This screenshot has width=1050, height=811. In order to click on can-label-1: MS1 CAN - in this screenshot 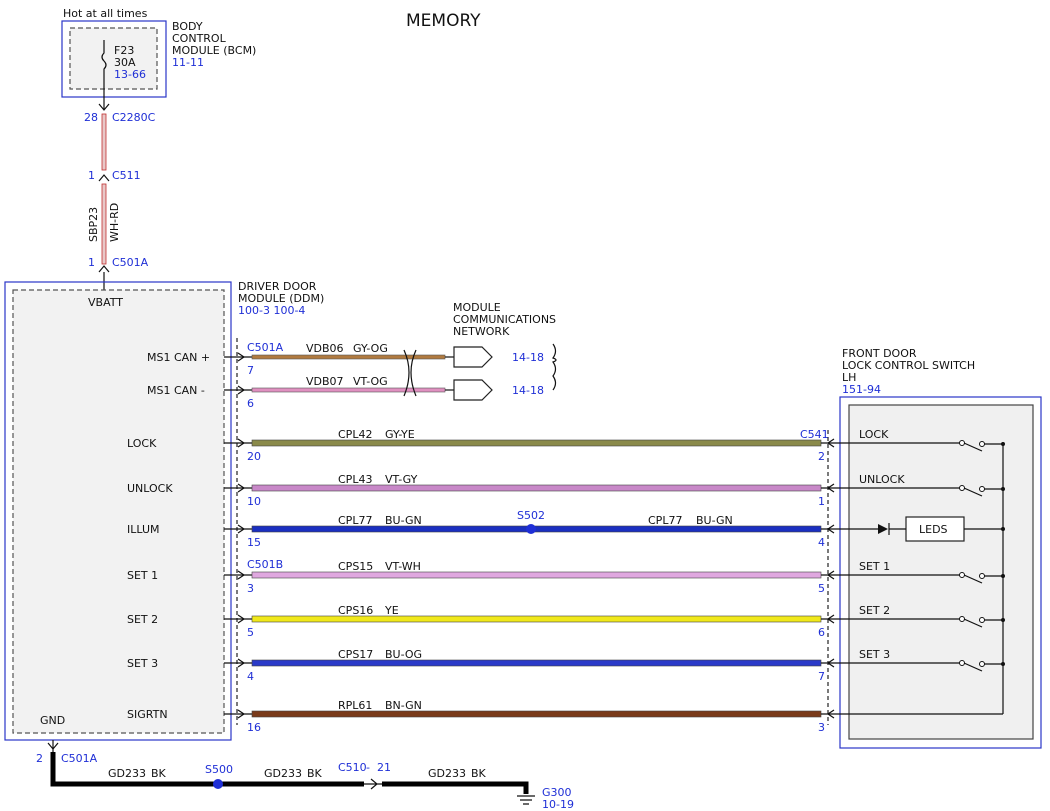, I will do `click(176, 390)`.